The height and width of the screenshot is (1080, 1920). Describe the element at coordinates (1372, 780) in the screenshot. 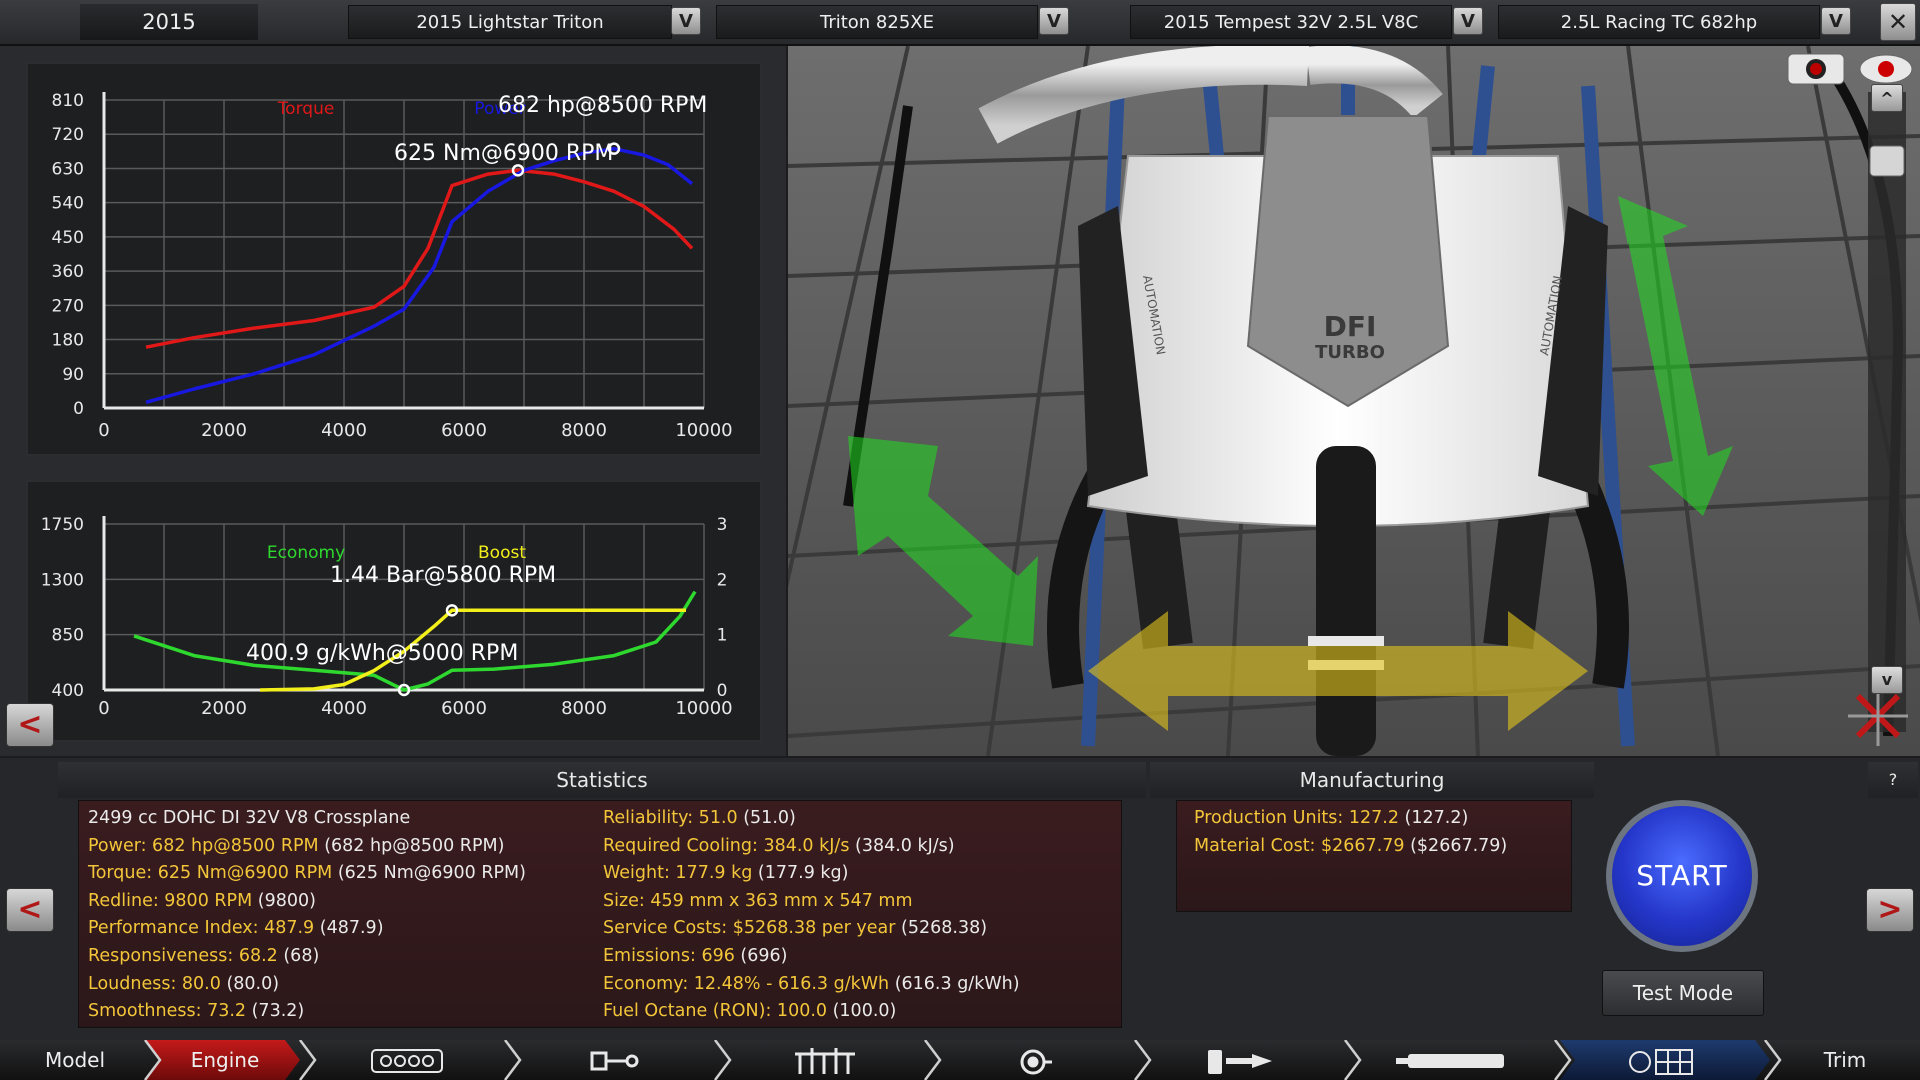

I see `manufacturing-title: Manufacturing` at that location.